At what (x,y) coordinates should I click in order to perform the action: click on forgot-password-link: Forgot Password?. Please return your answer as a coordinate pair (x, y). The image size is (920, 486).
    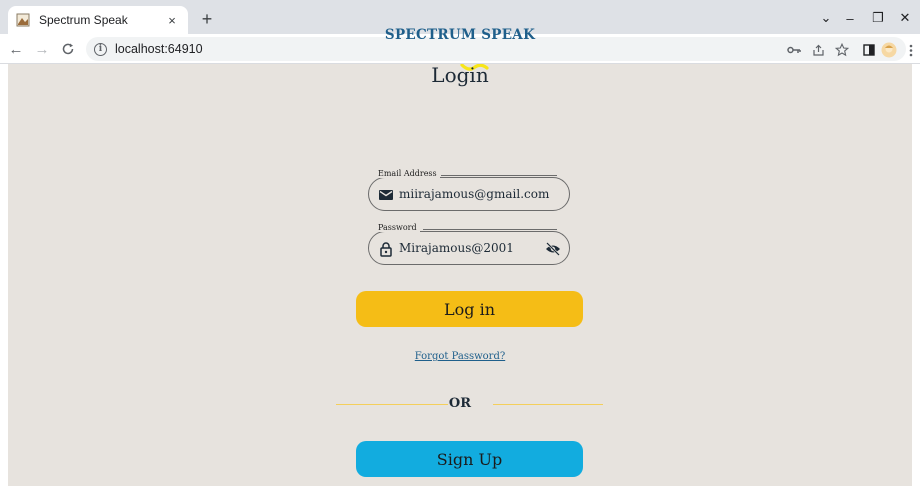
    Looking at the image, I should click on (460, 356).